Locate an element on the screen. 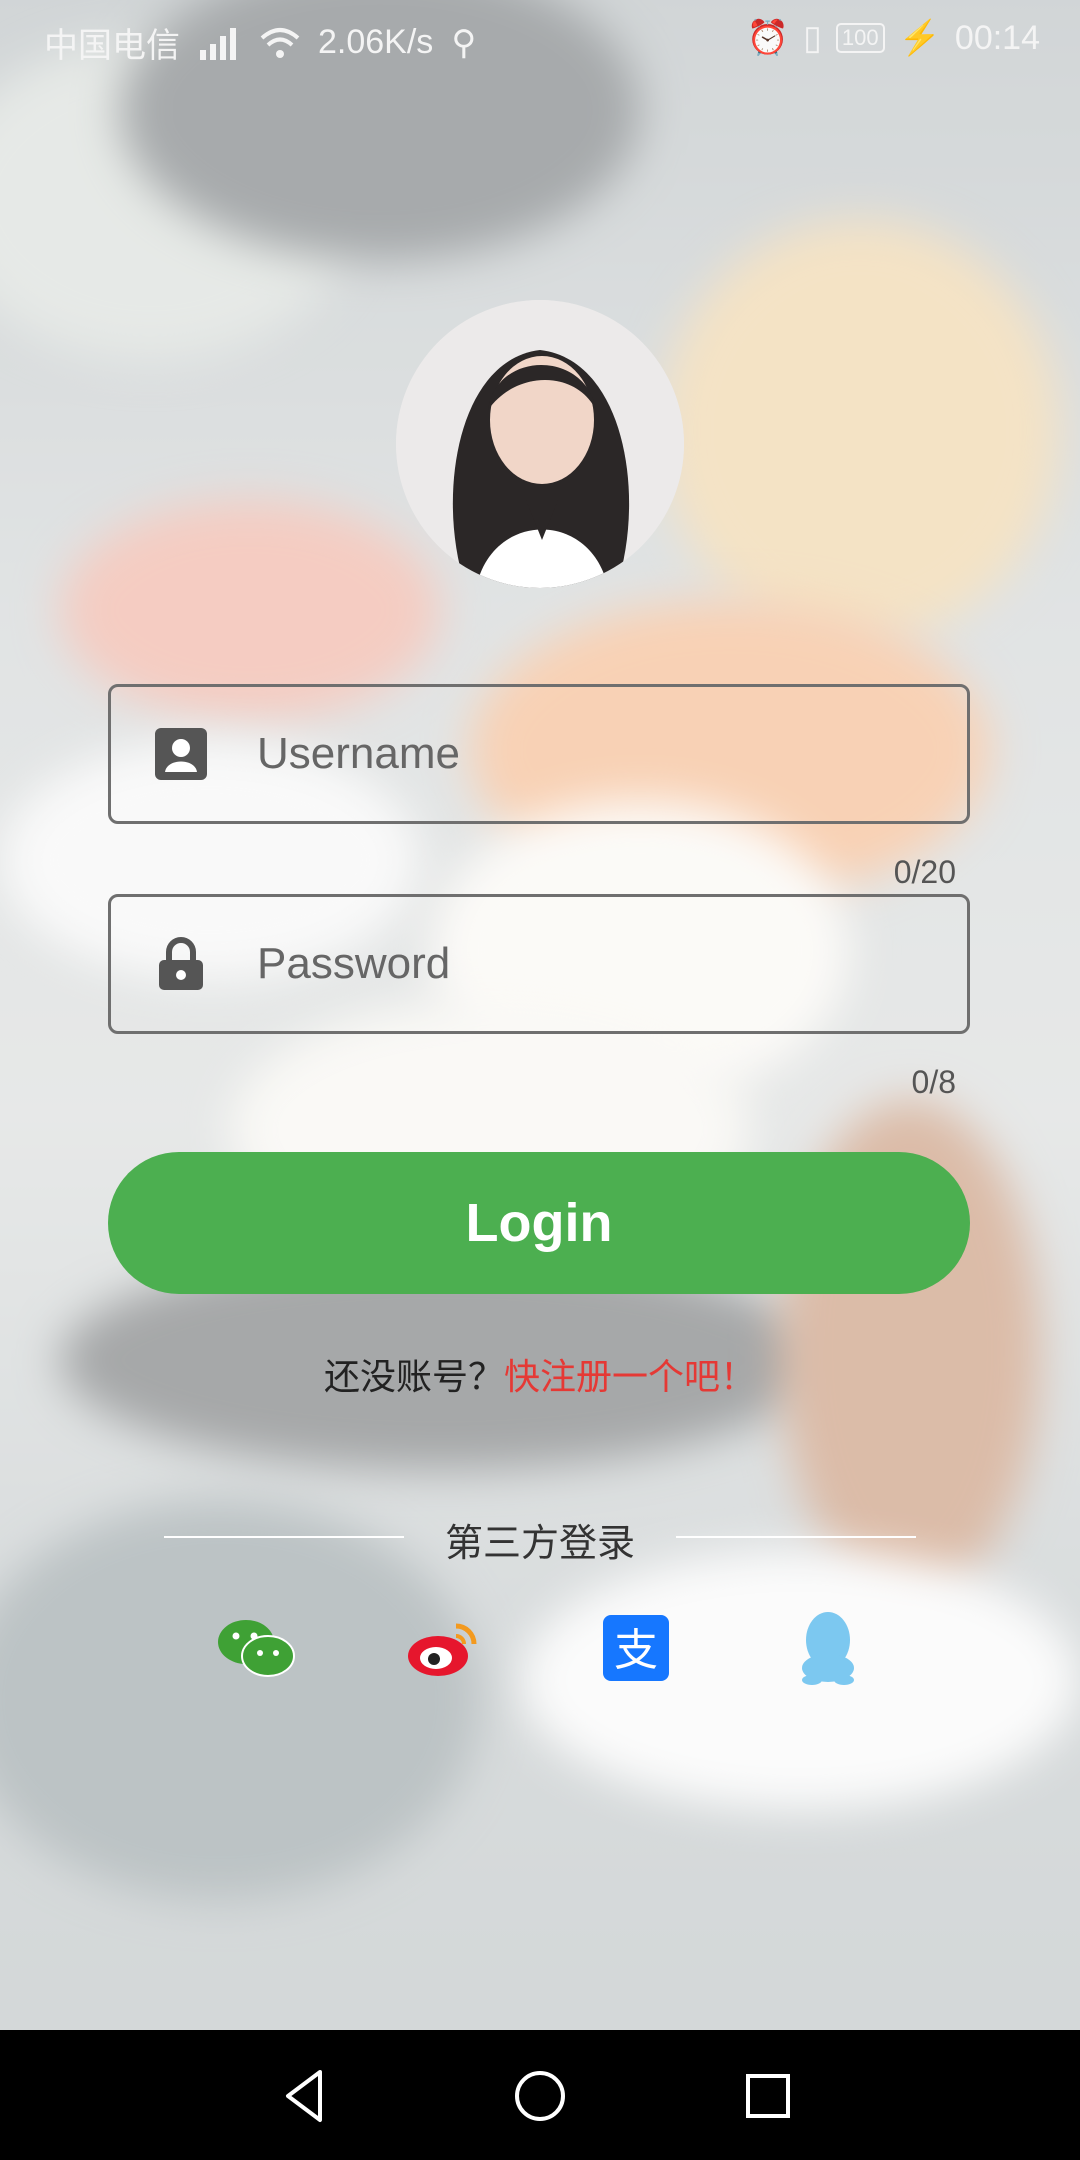  navigation-bar is located at coordinates (540, 2095).